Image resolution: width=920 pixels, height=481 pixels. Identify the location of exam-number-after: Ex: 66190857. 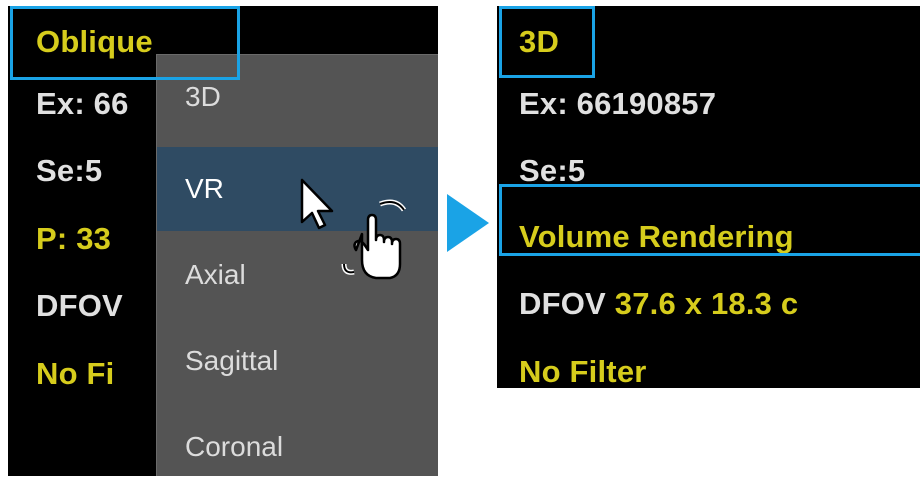
(618, 103).